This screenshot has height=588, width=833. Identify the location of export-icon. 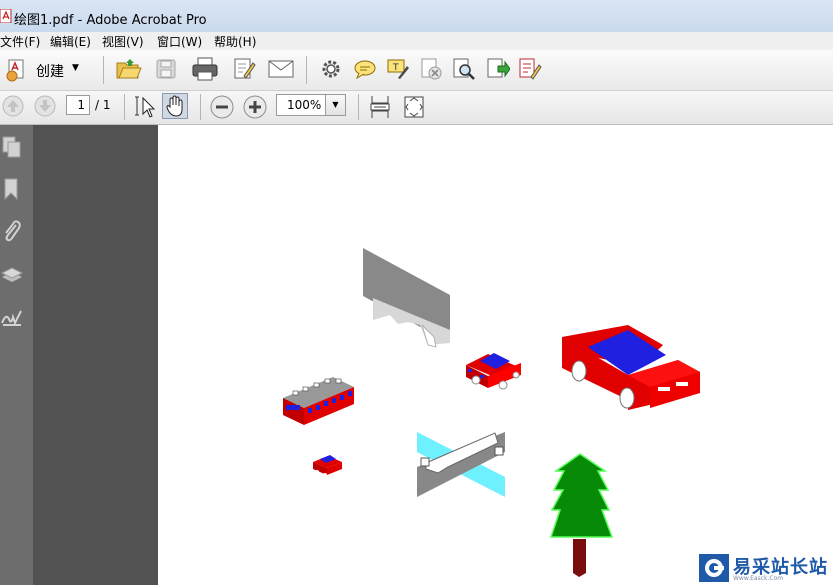
(498, 69).